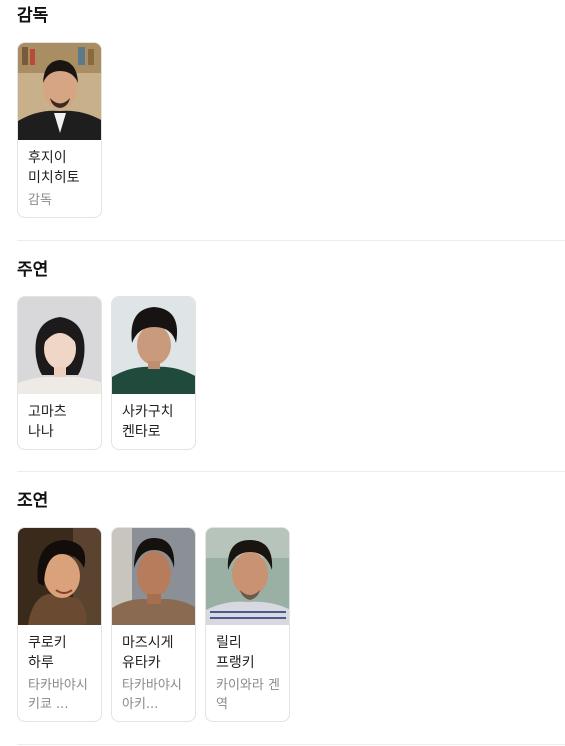 The height and width of the screenshot is (746, 565). I want to click on section-title-director: 감독, so click(33, 16).